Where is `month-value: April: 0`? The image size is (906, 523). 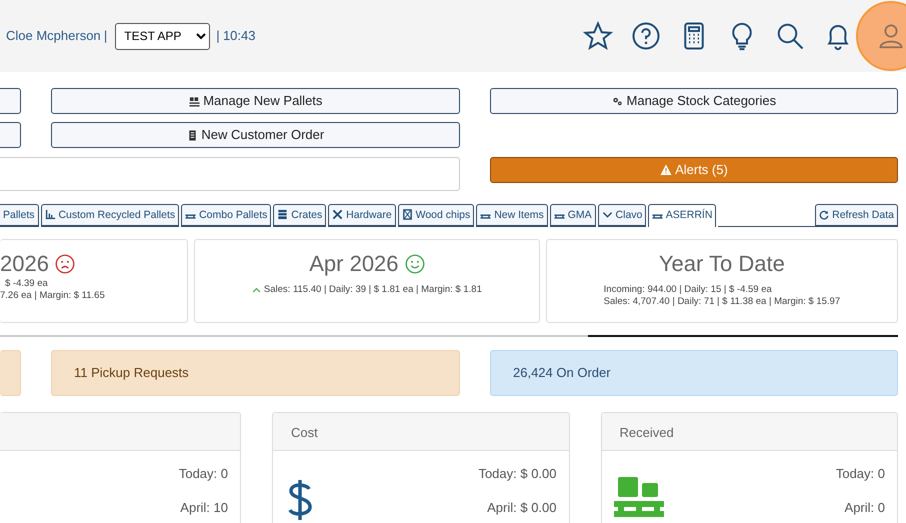 month-value: April: 0 is located at coordinates (864, 508).